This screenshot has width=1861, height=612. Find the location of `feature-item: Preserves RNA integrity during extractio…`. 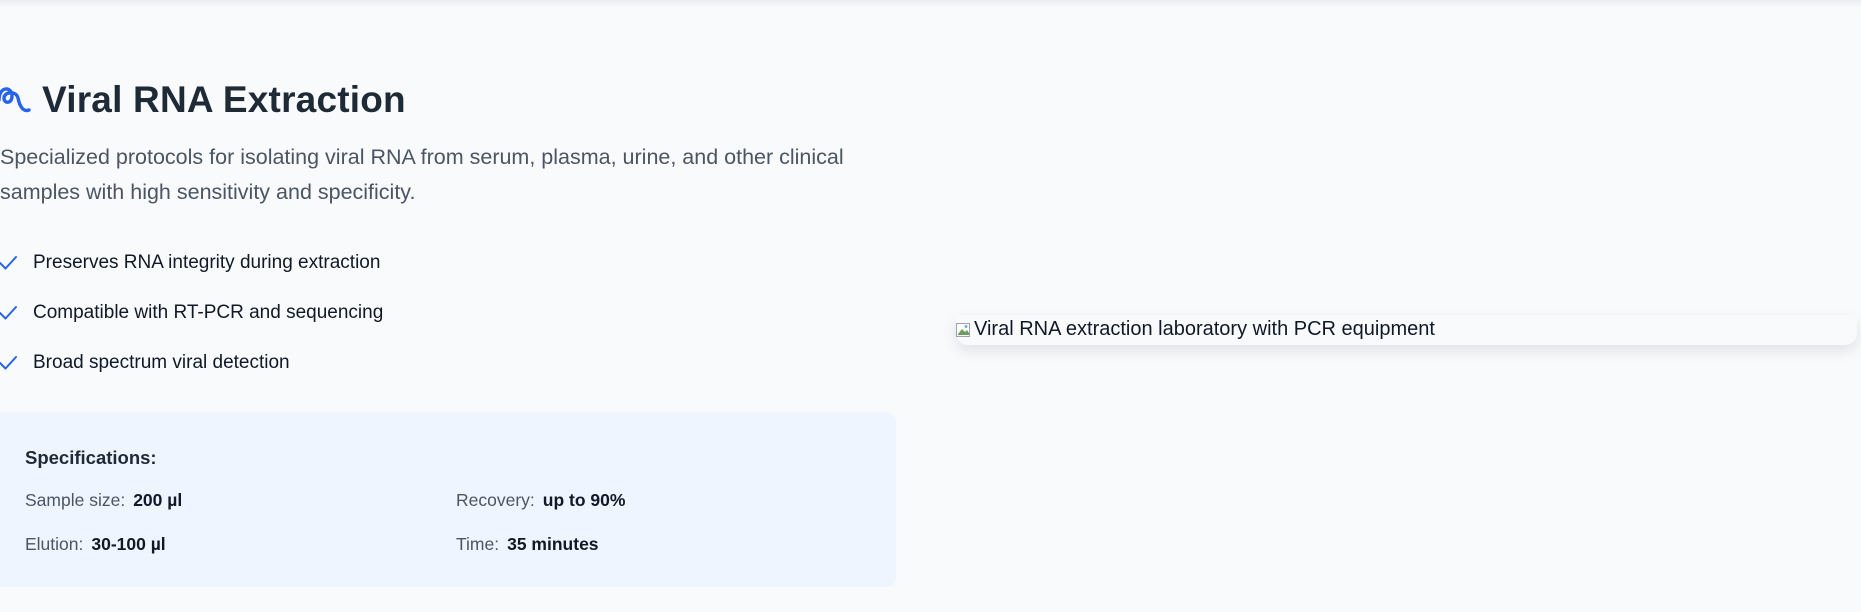

feature-item: Preserves RNA integrity during extractio… is located at coordinates (191, 263).